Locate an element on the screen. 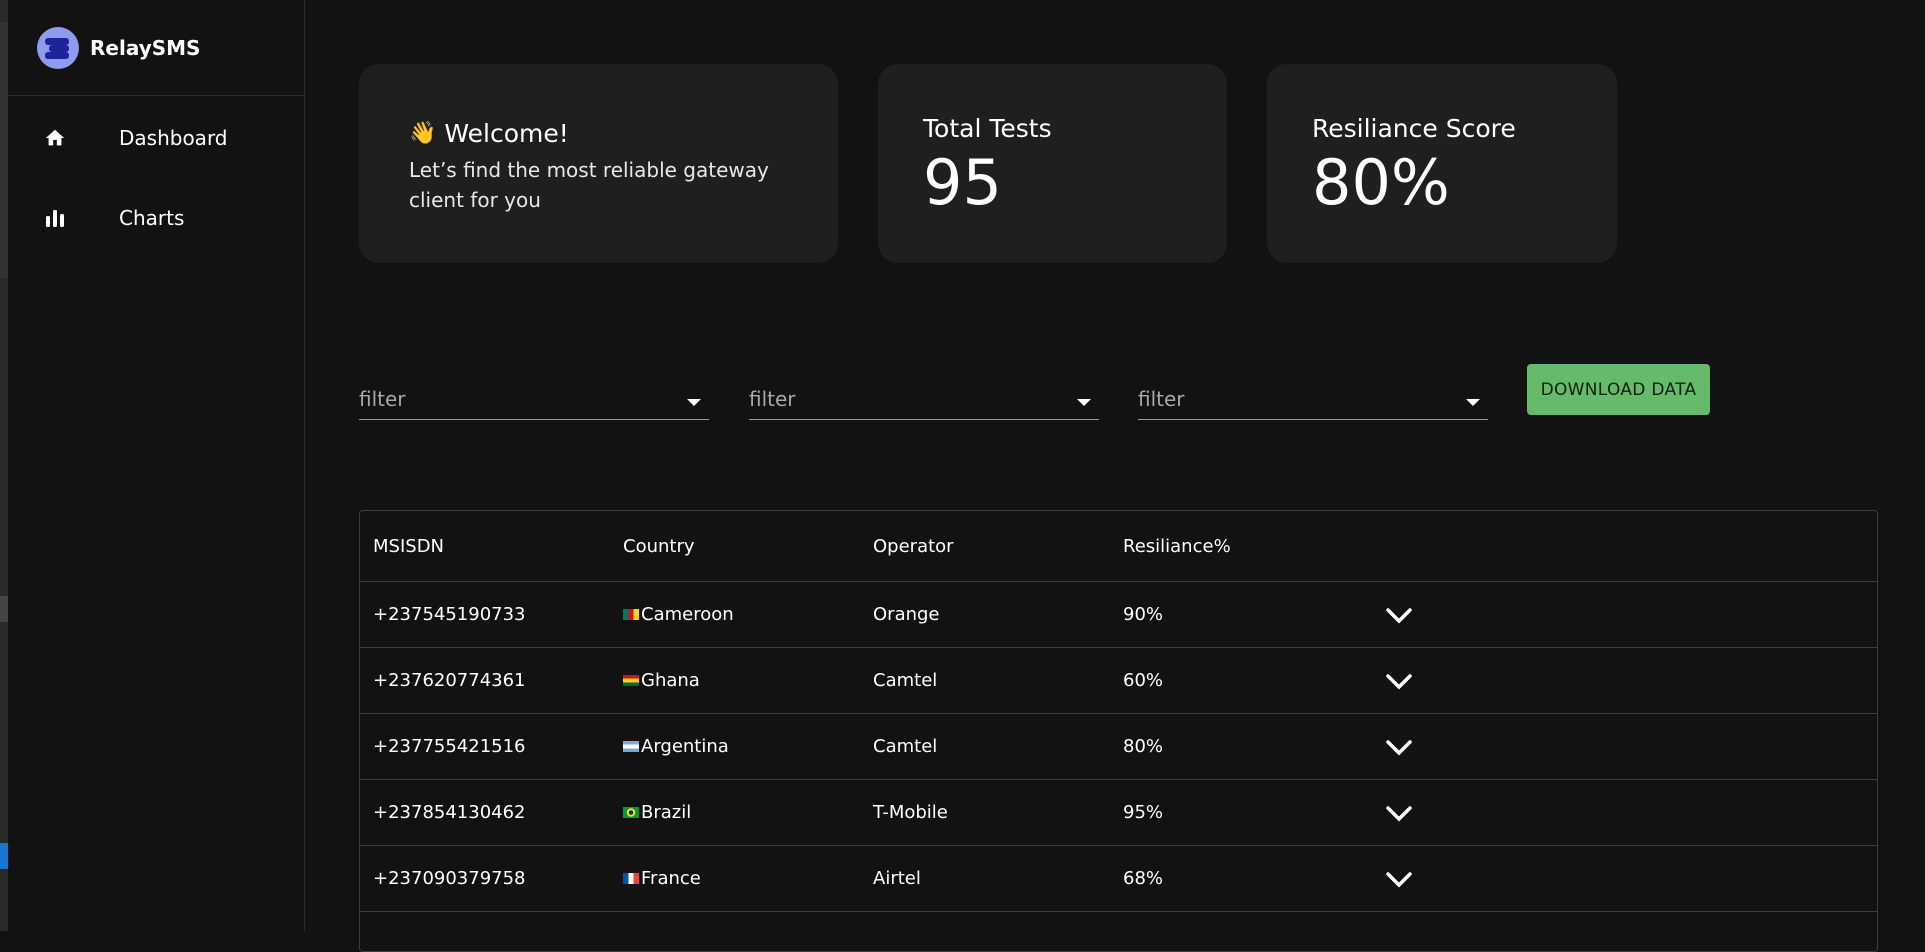  total-tests-value: 95 is located at coordinates (962, 182).